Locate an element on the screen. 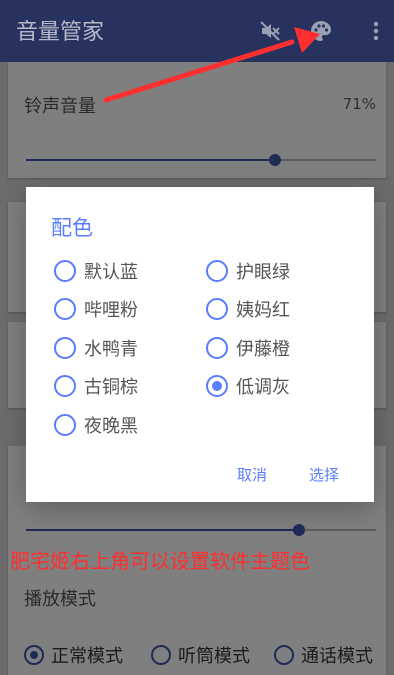  select-button: 选择 is located at coordinates (324, 474).